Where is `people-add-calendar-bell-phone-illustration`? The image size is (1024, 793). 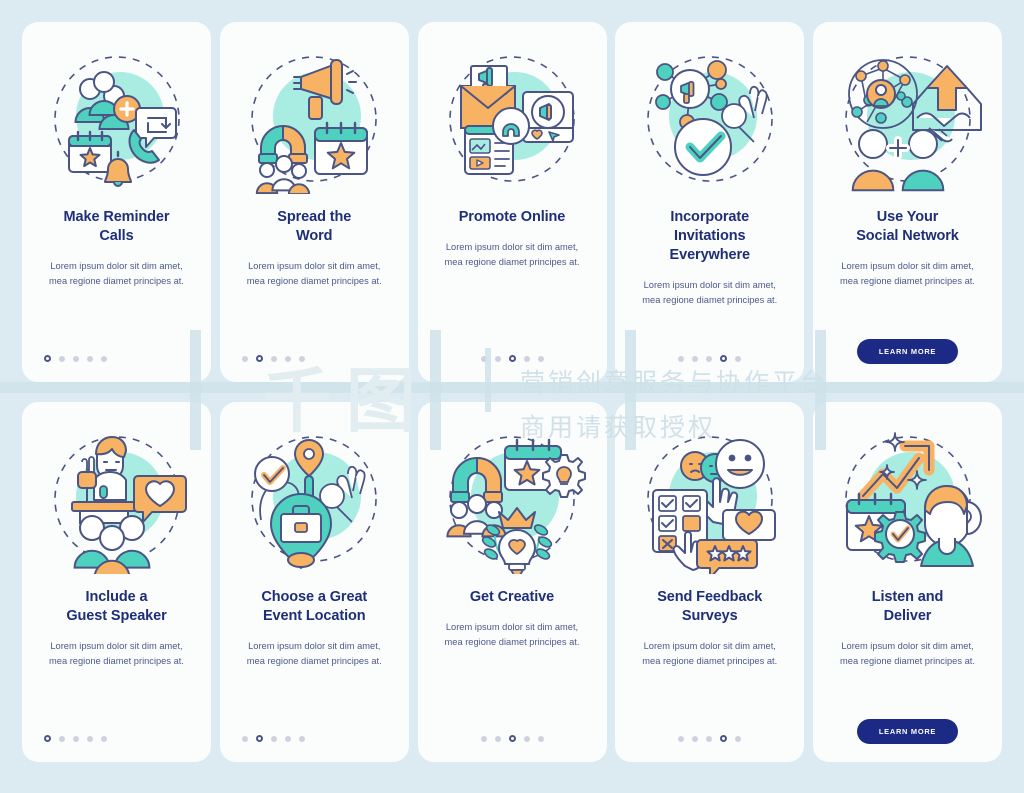
people-add-calendar-bell-phone-illustration is located at coordinates (117, 119).